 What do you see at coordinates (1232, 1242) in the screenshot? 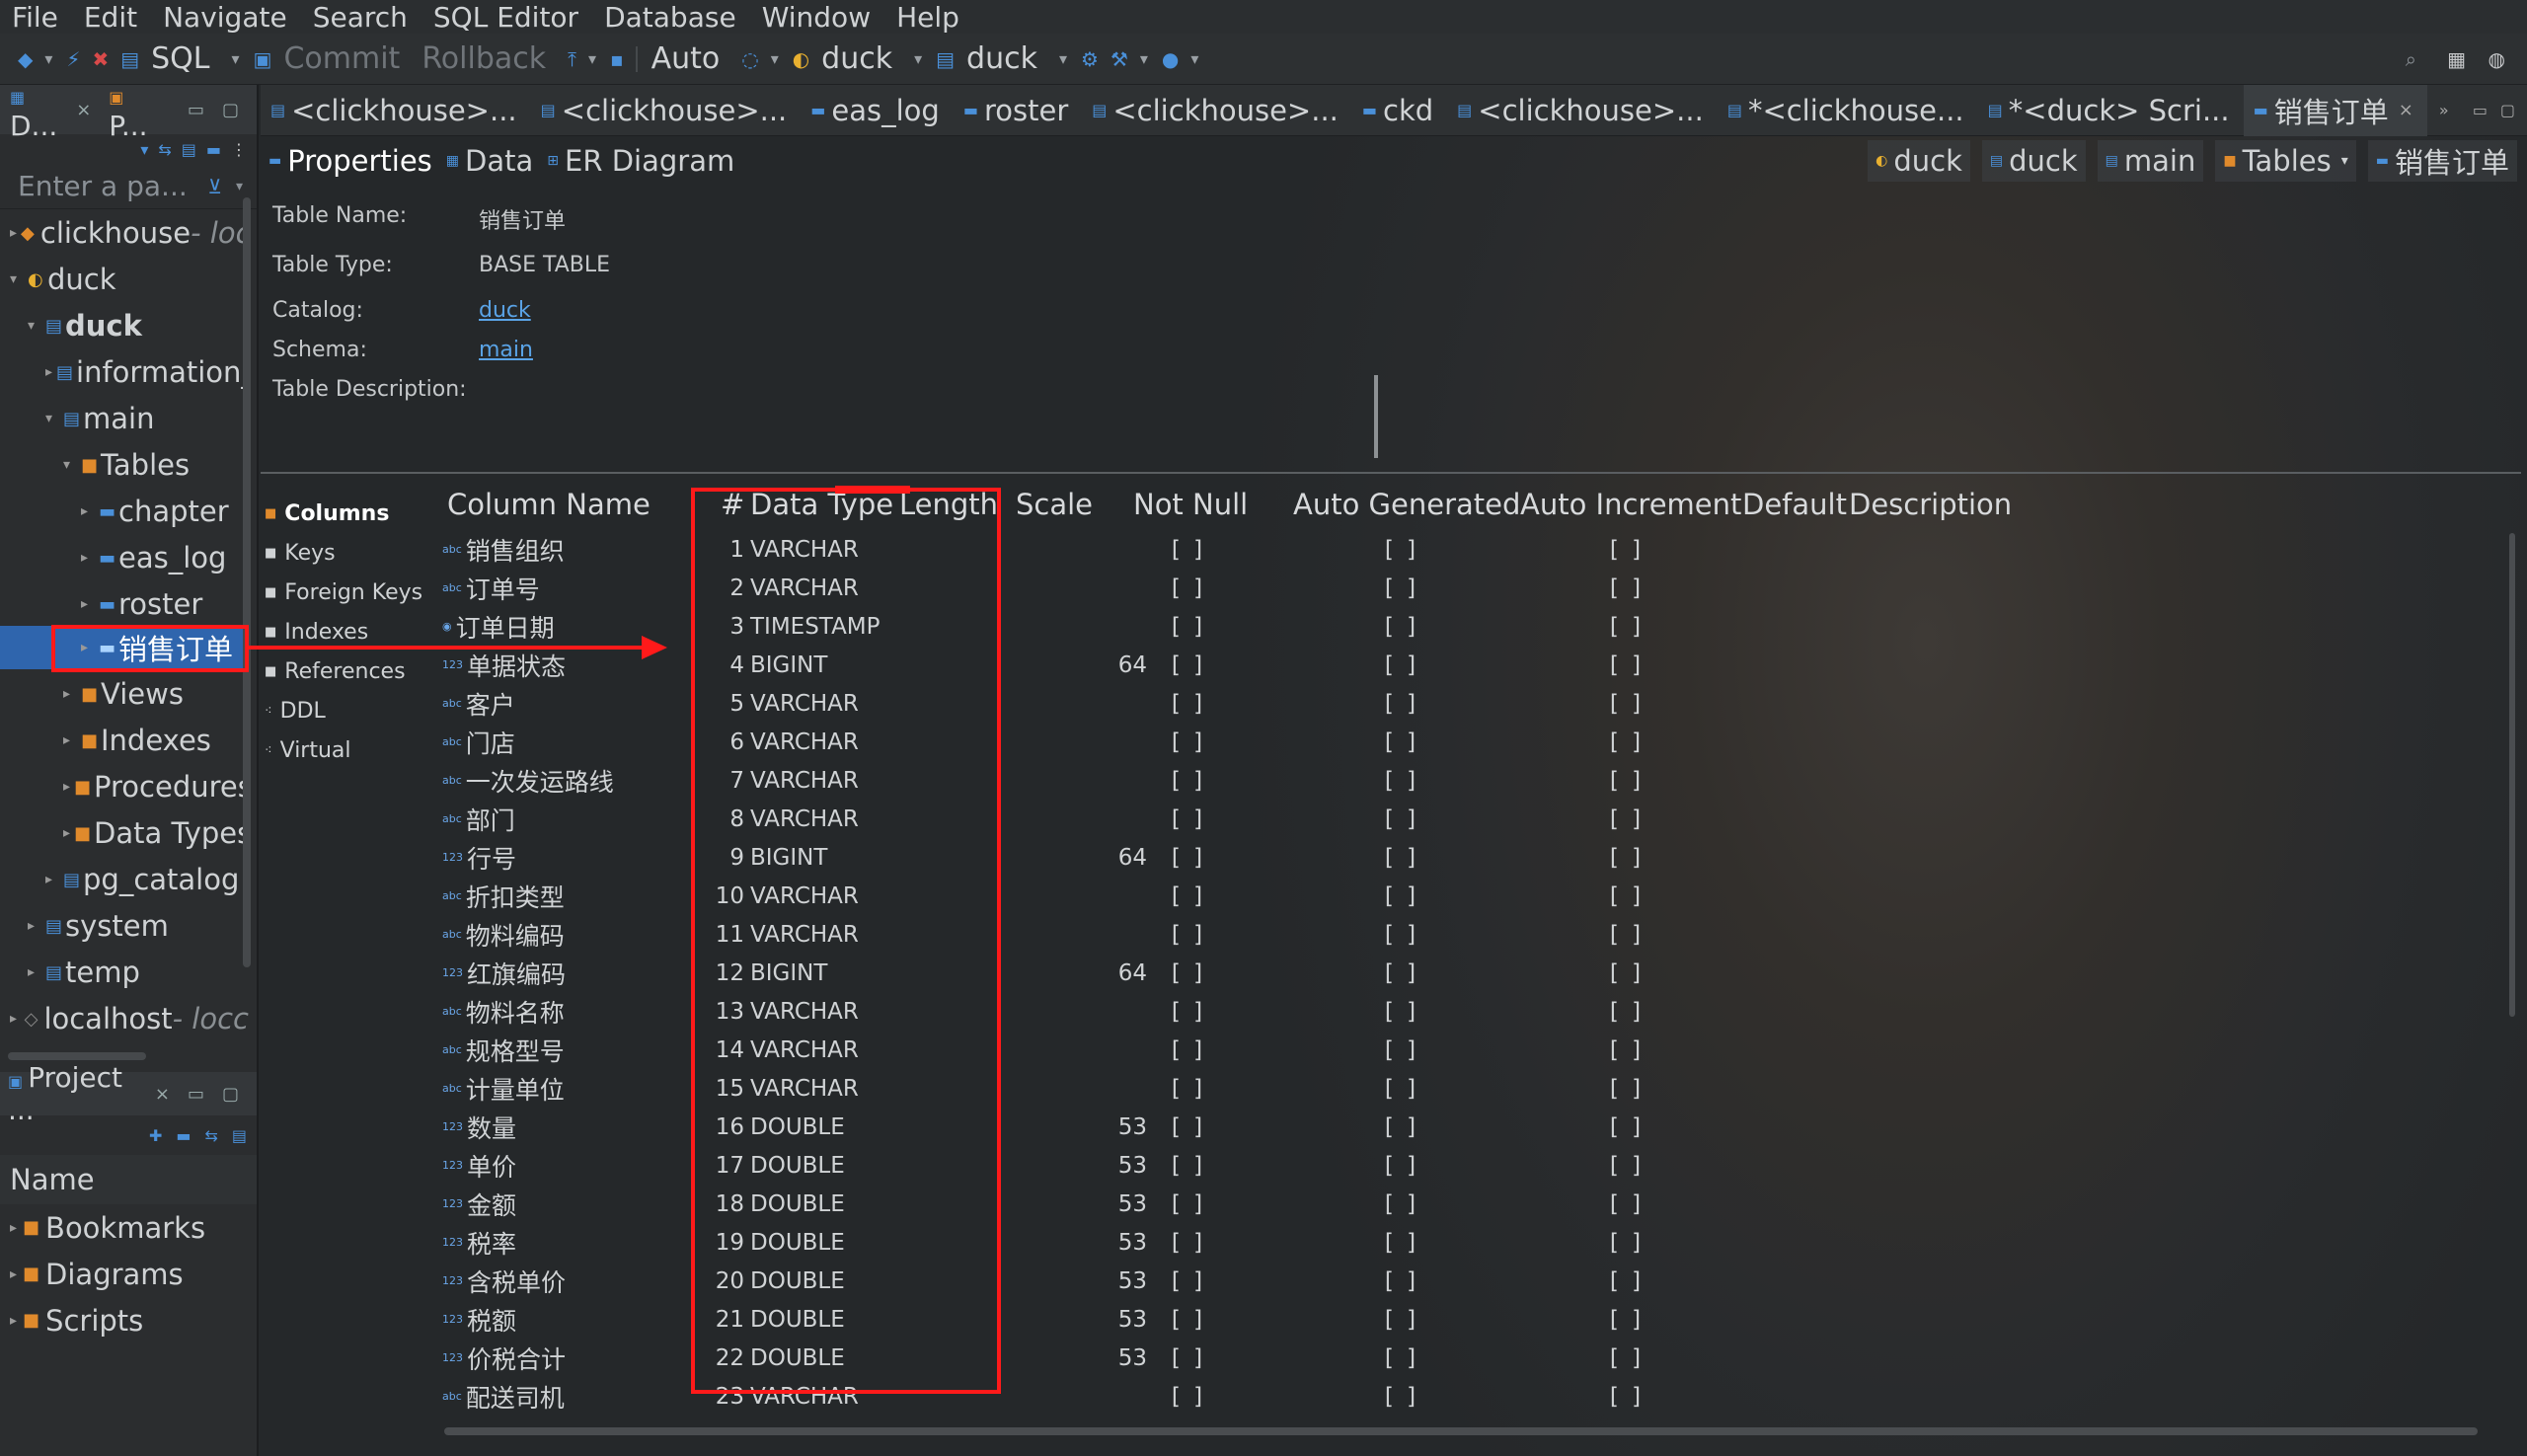
I see `table-row: 123 税率 19 DOUBLE 53[ ][ ][ ]` at bounding box center [1232, 1242].